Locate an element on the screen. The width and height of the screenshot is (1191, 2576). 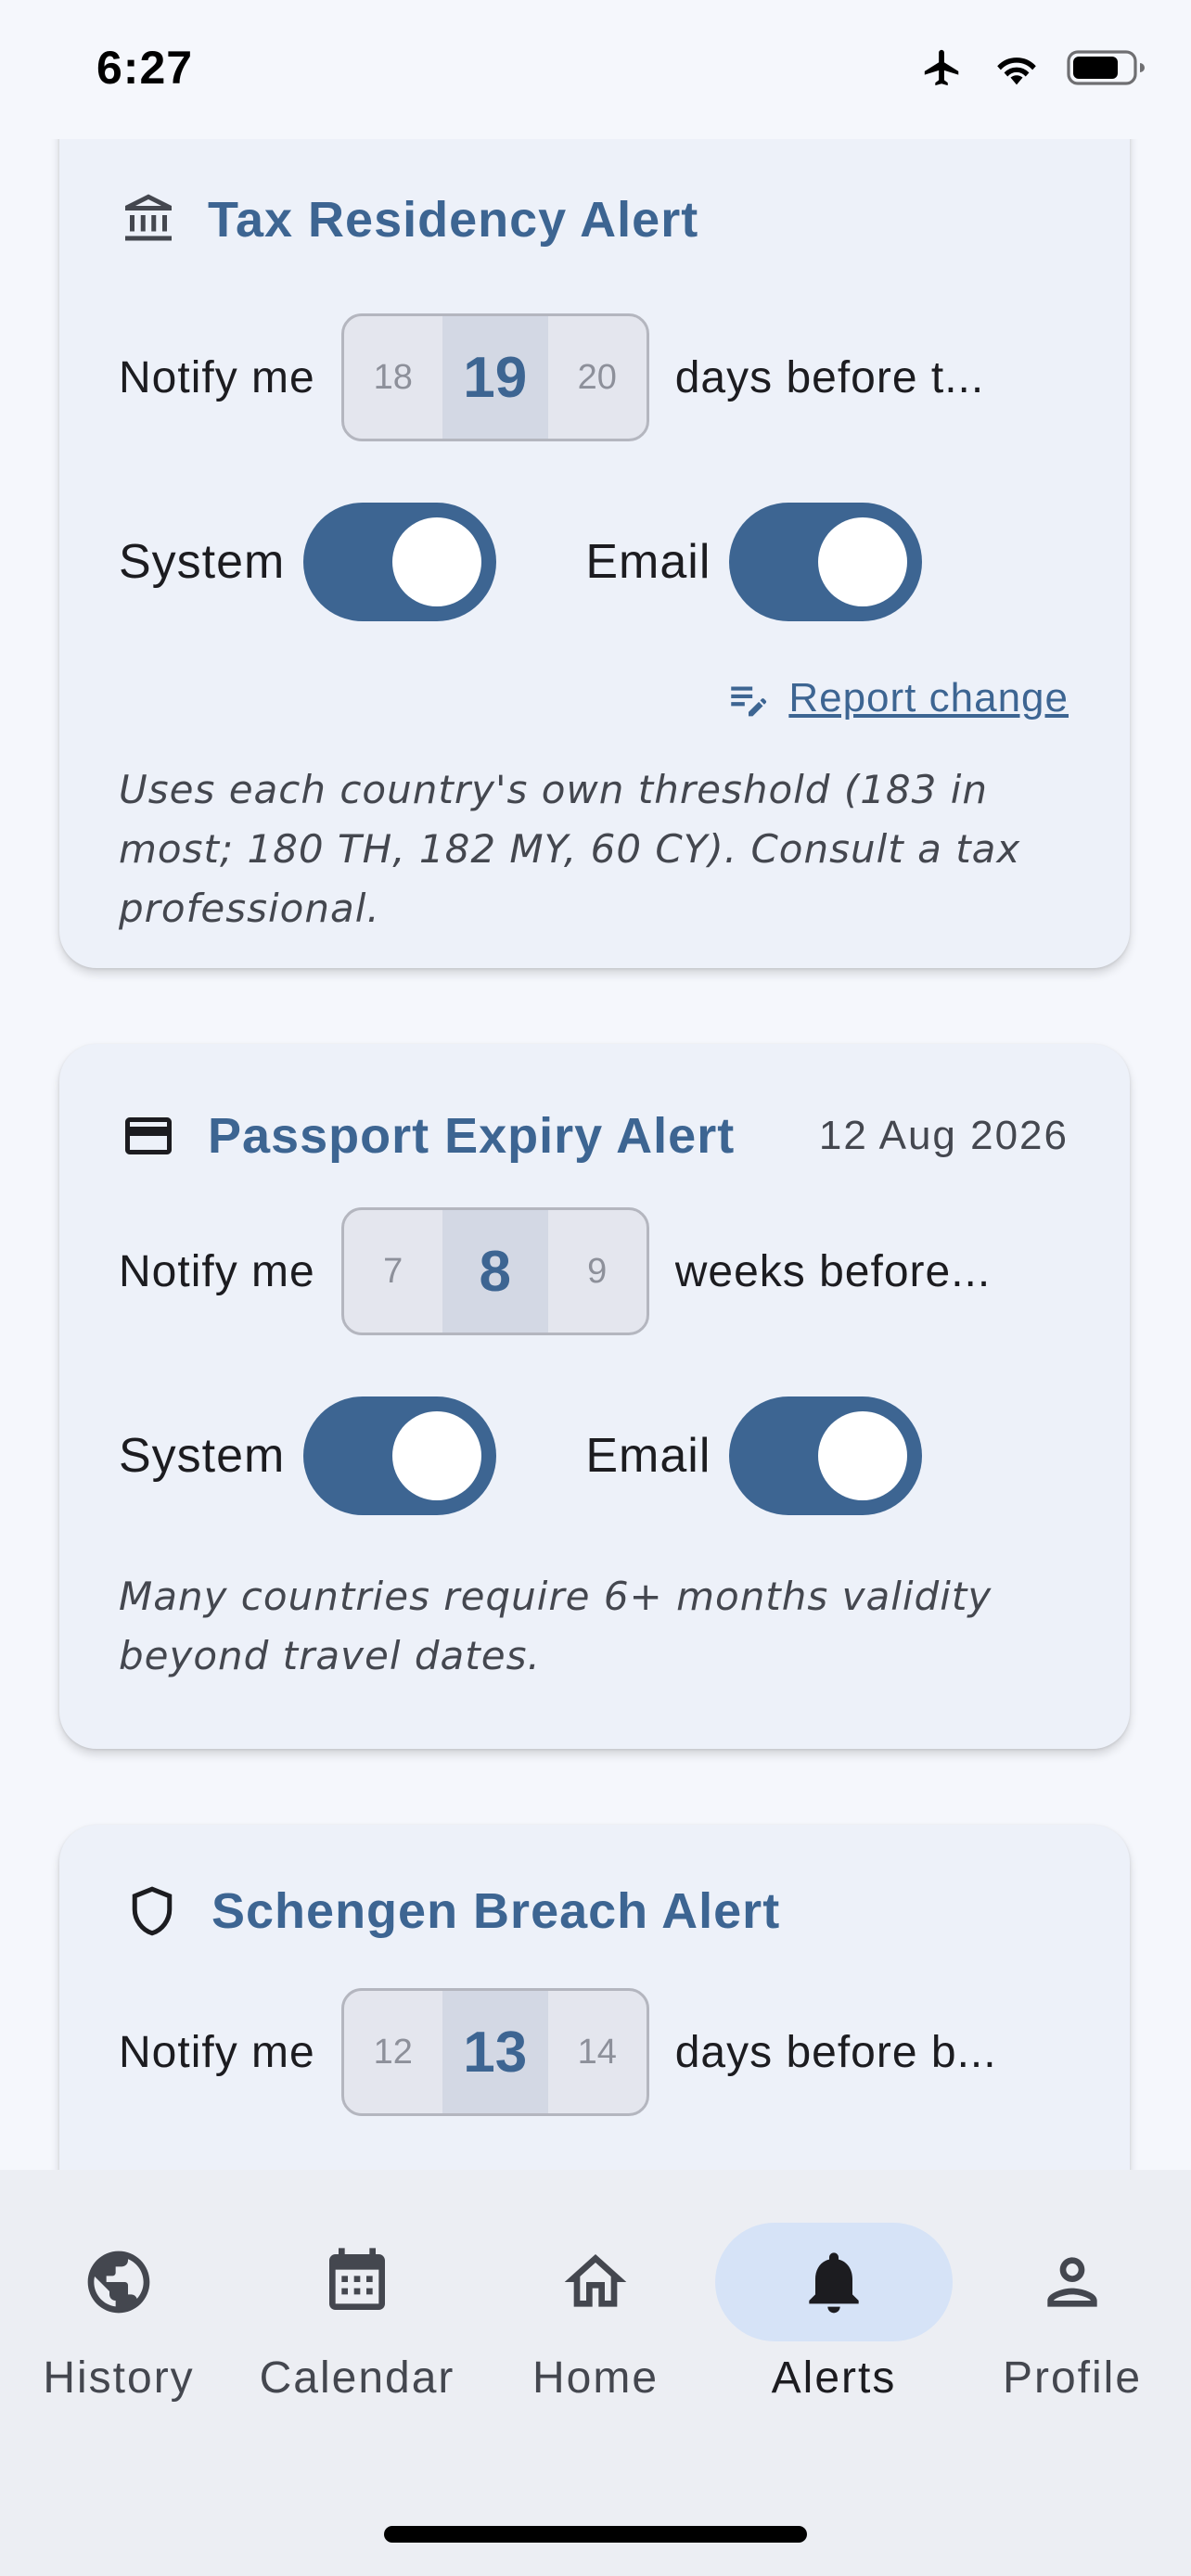
report-change-link: Report change is located at coordinates (897, 698).